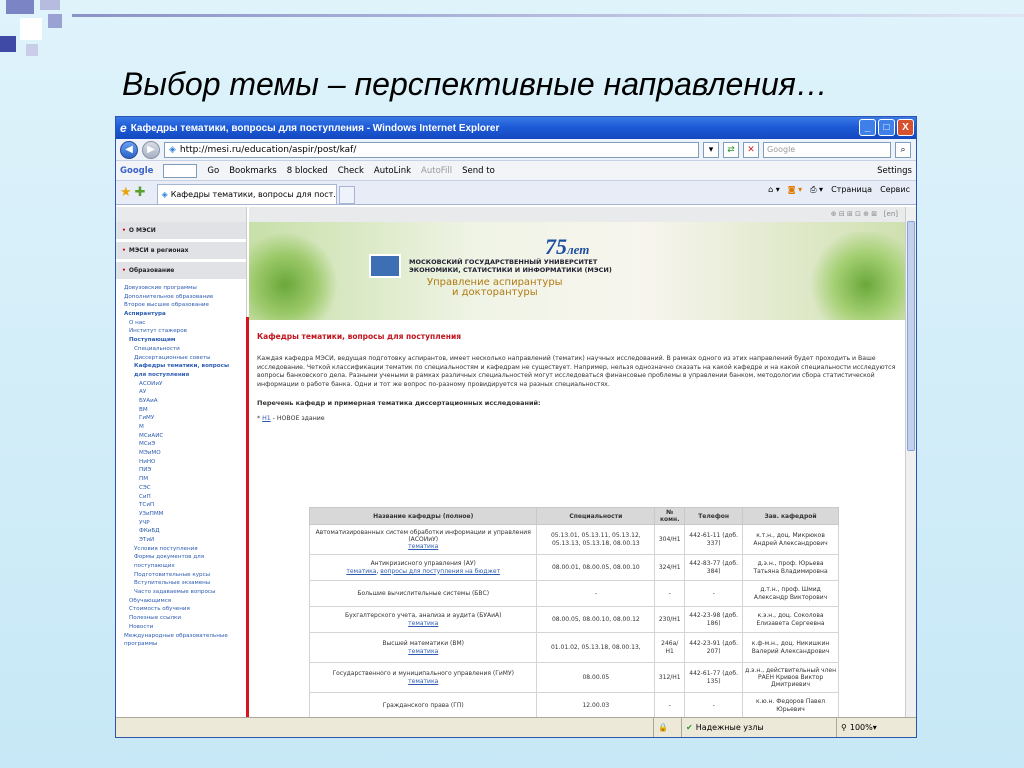 The image size is (1024, 768). Describe the element at coordinates (185, 297) in the screenshot. I see `sidebar-item: Дополнительное образование` at that location.